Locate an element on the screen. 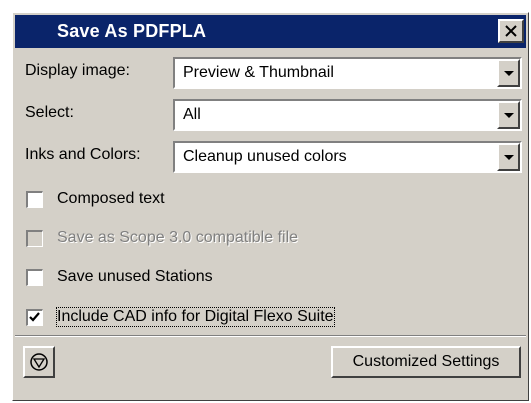 The height and width of the screenshot is (403, 531). include-cad-info-label: Include CAD info for Digital Flexo Suite is located at coordinates (195, 317).